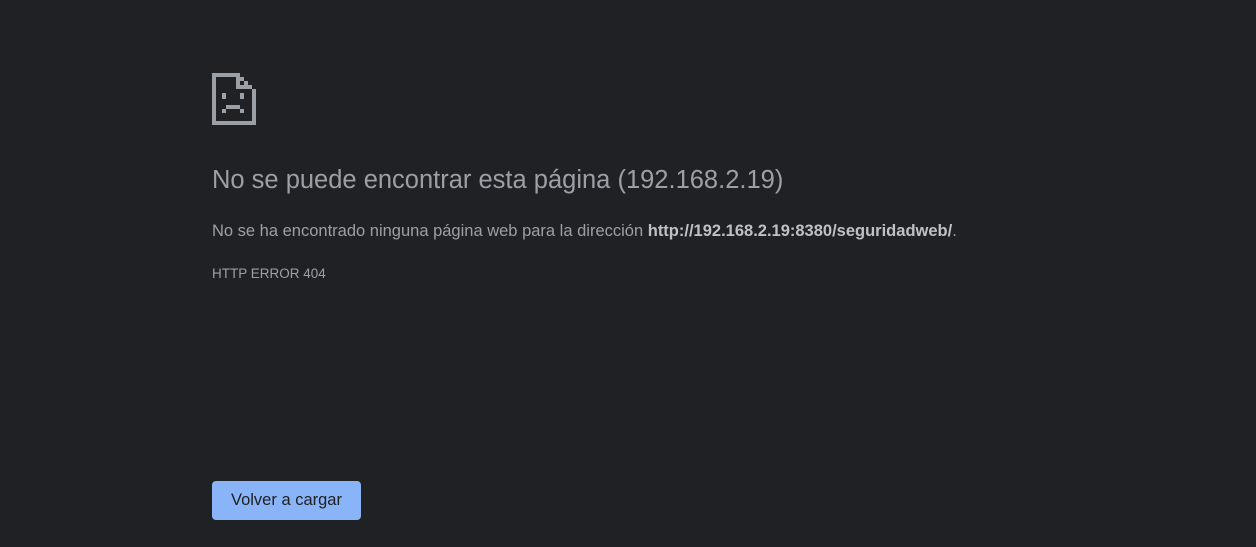  What do you see at coordinates (954, 231) in the screenshot?
I see `error-message-suffix: .` at bounding box center [954, 231].